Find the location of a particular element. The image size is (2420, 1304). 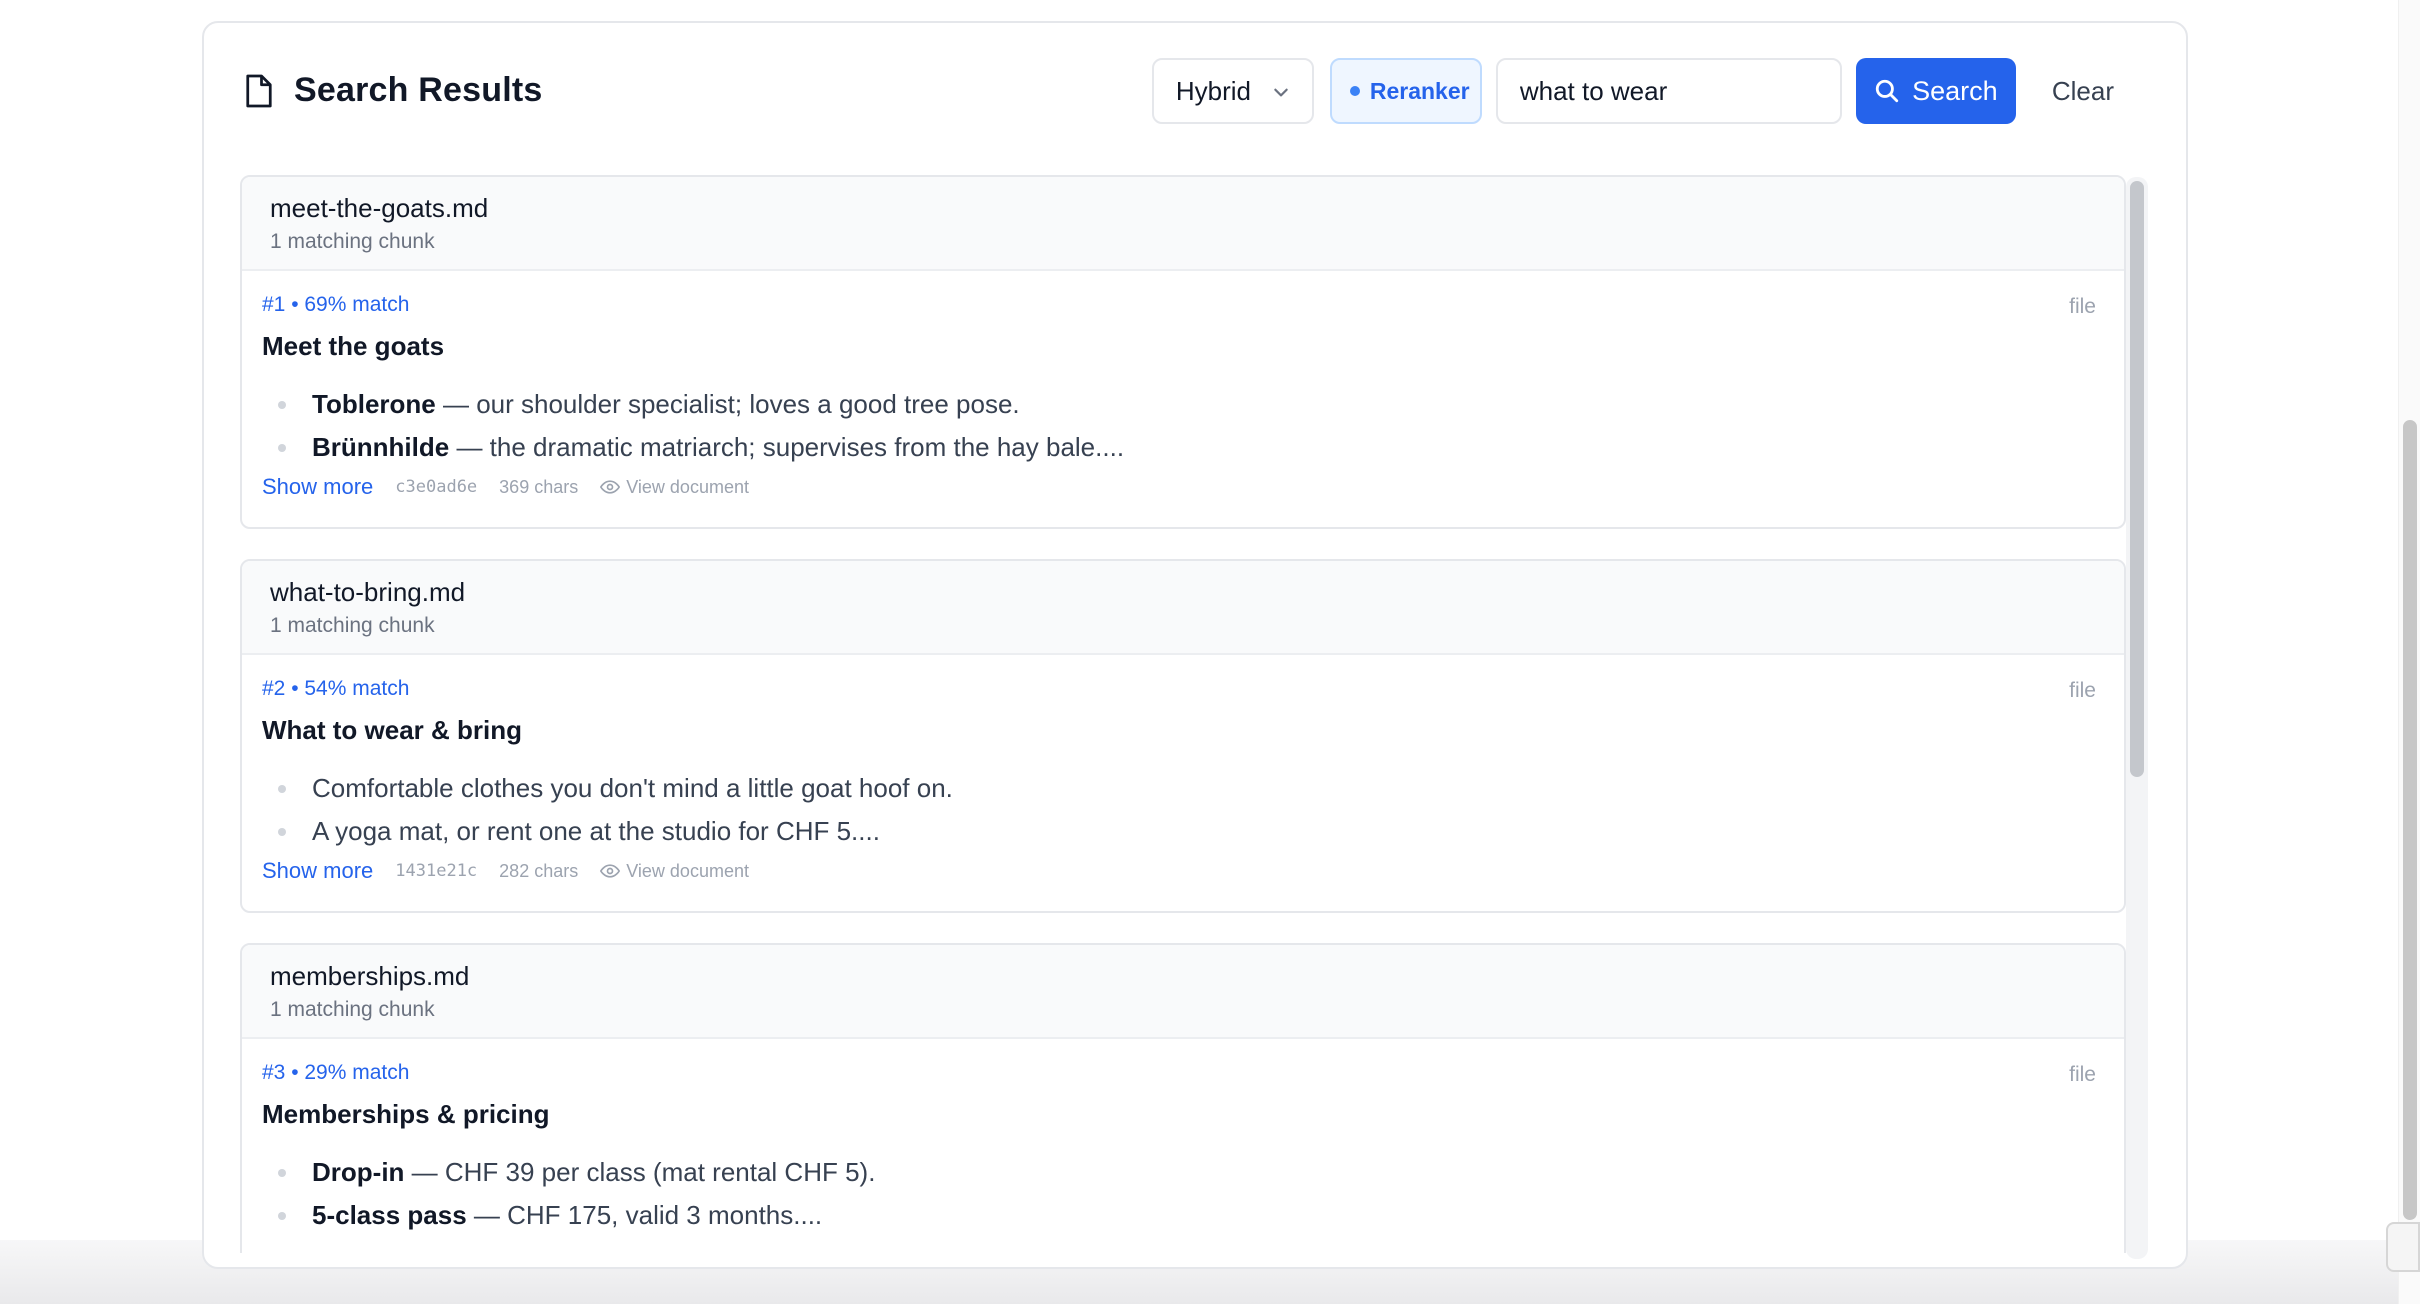

search-mode-select: Hybrid is located at coordinates (1232, 91).